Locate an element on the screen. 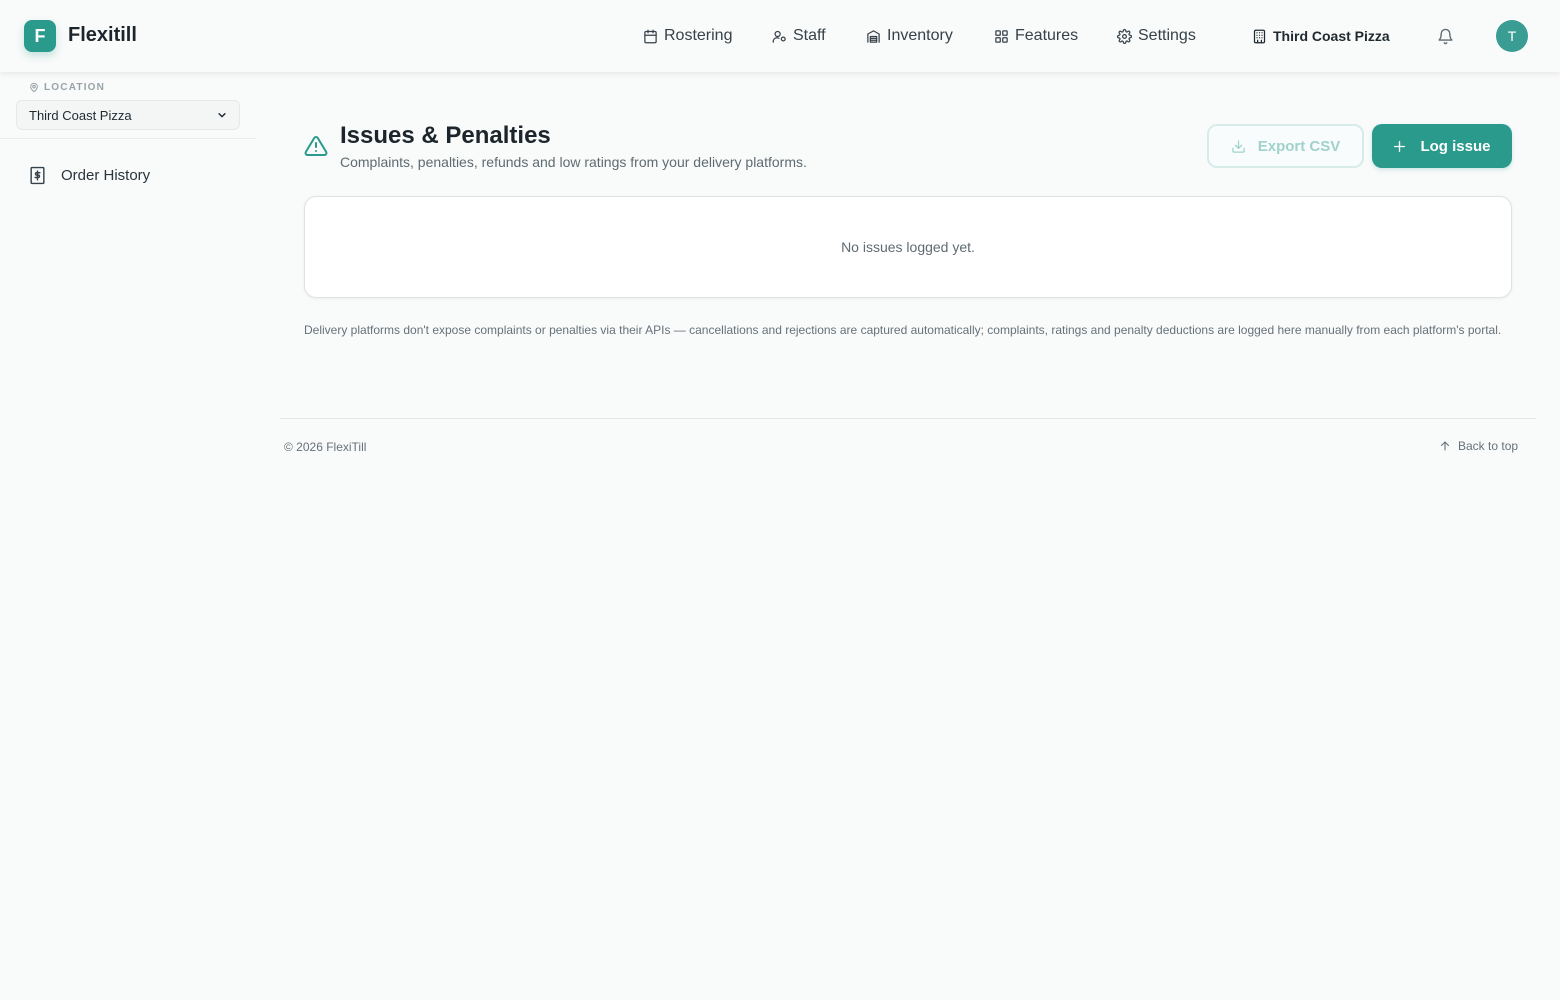 The width and height of the screenshot is (1560, 1000). bell-icon is located at coordinates (1445, 36).